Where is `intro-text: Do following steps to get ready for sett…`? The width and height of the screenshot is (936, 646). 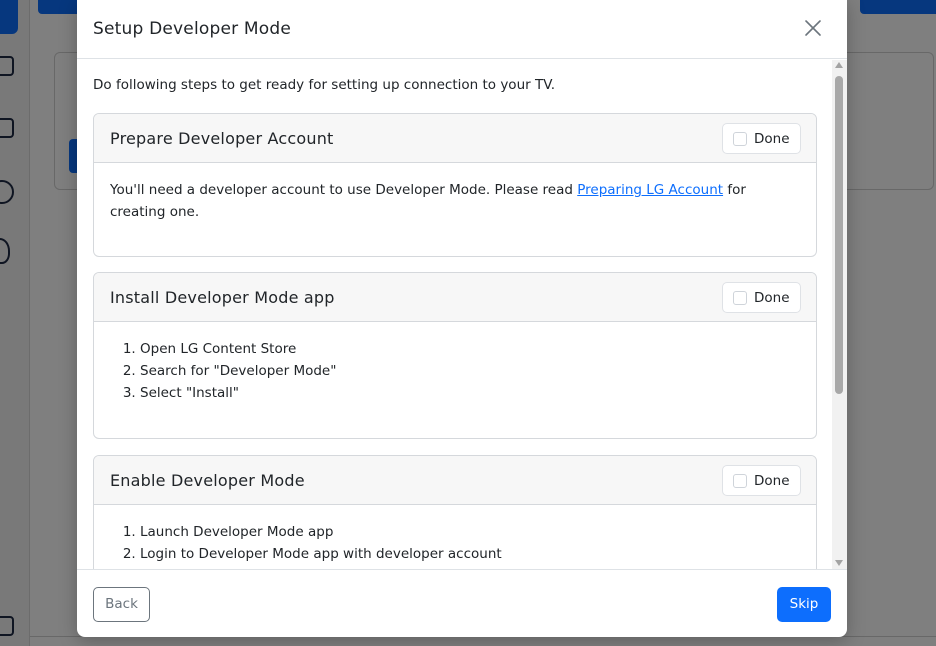 intro-text: Do following steps to get ready for sett… is located at coordinates (324, 85).